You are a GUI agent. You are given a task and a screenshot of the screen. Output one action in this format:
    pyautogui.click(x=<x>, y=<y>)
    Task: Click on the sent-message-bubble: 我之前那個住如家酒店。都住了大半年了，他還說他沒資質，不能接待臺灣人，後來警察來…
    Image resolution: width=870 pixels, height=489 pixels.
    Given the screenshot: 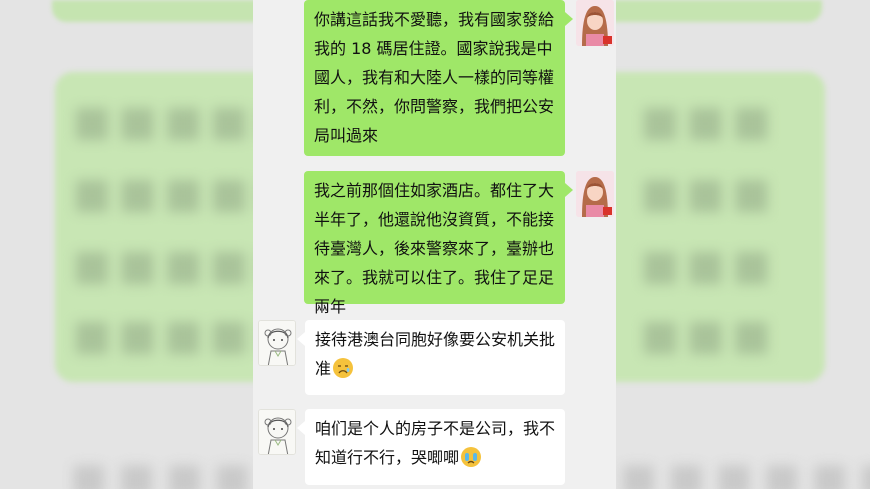 What is the action you would take?
    pyautogui.click(x=434, y=243)
    